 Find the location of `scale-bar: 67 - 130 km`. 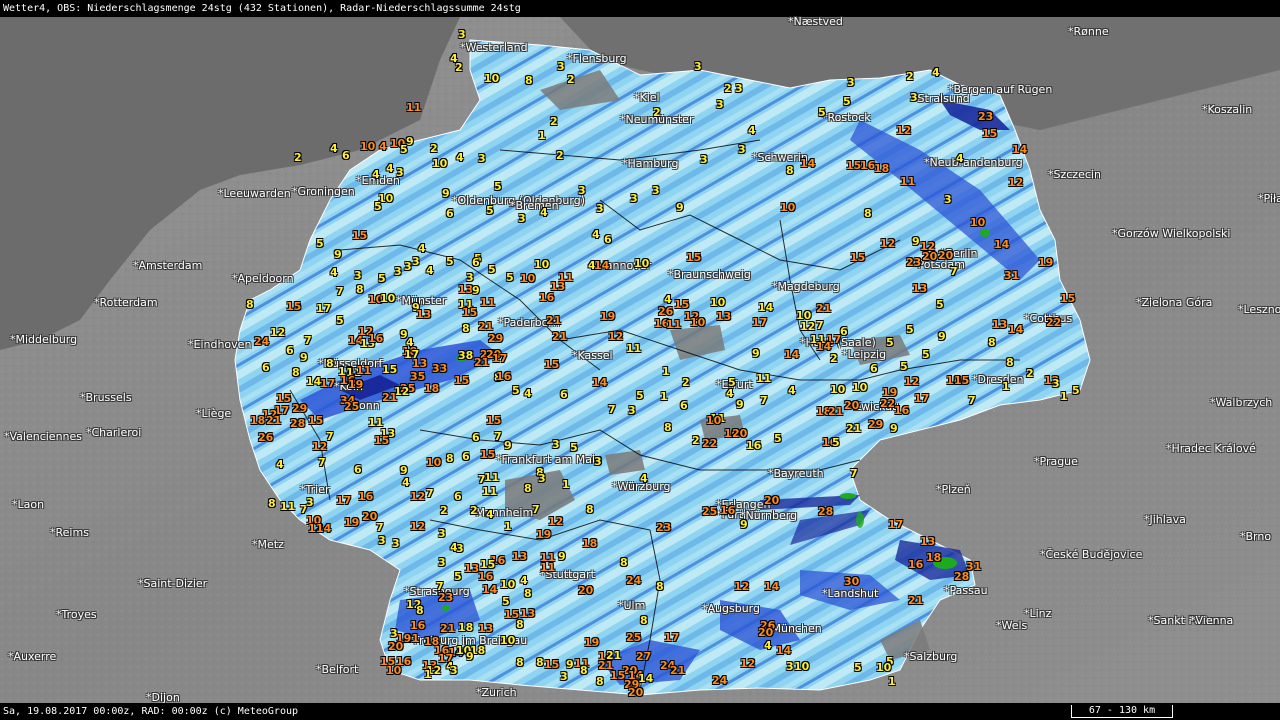

scale-bar: 67 - 130 km is located at coordinates (1122, 711).